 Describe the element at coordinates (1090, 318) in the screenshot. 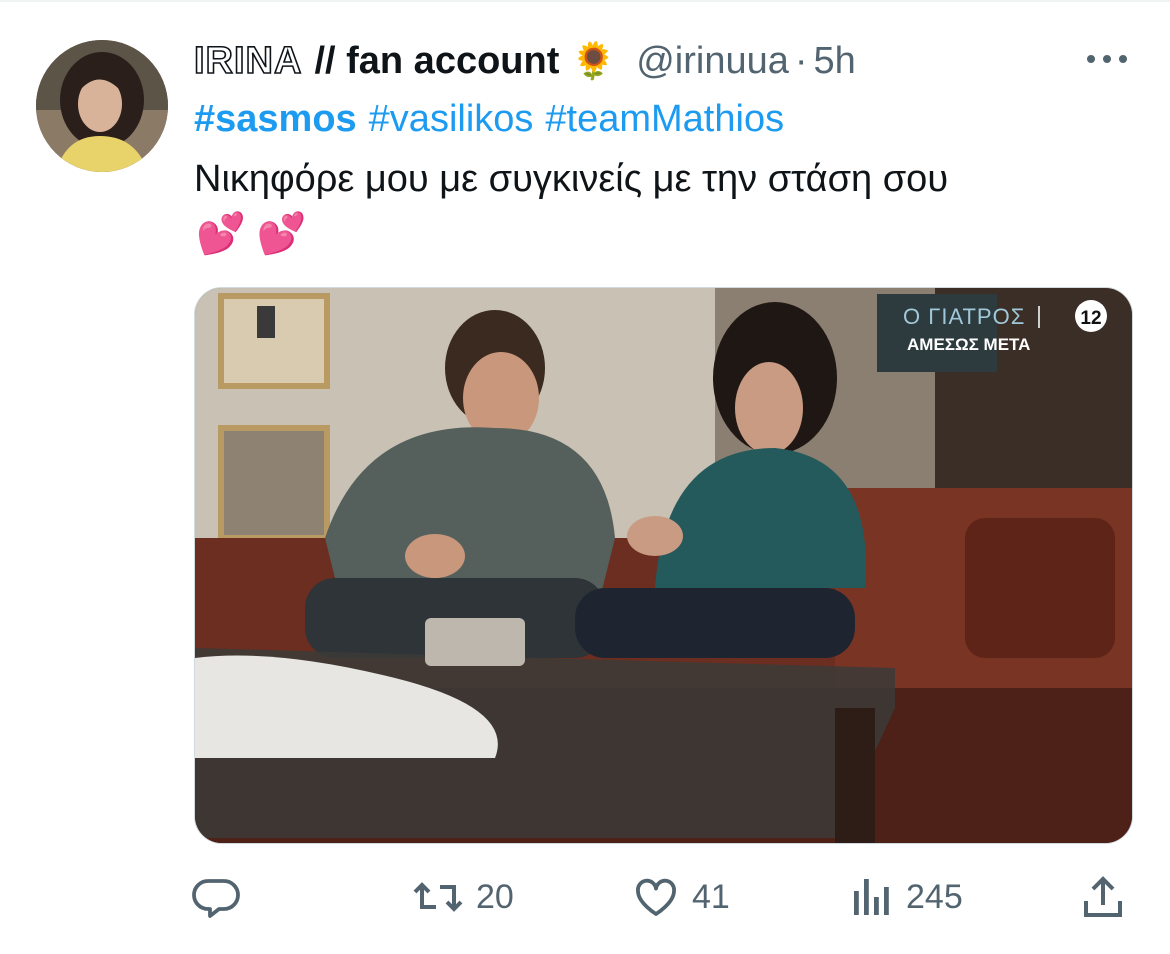

I see `channel-logo: 12` at that location.